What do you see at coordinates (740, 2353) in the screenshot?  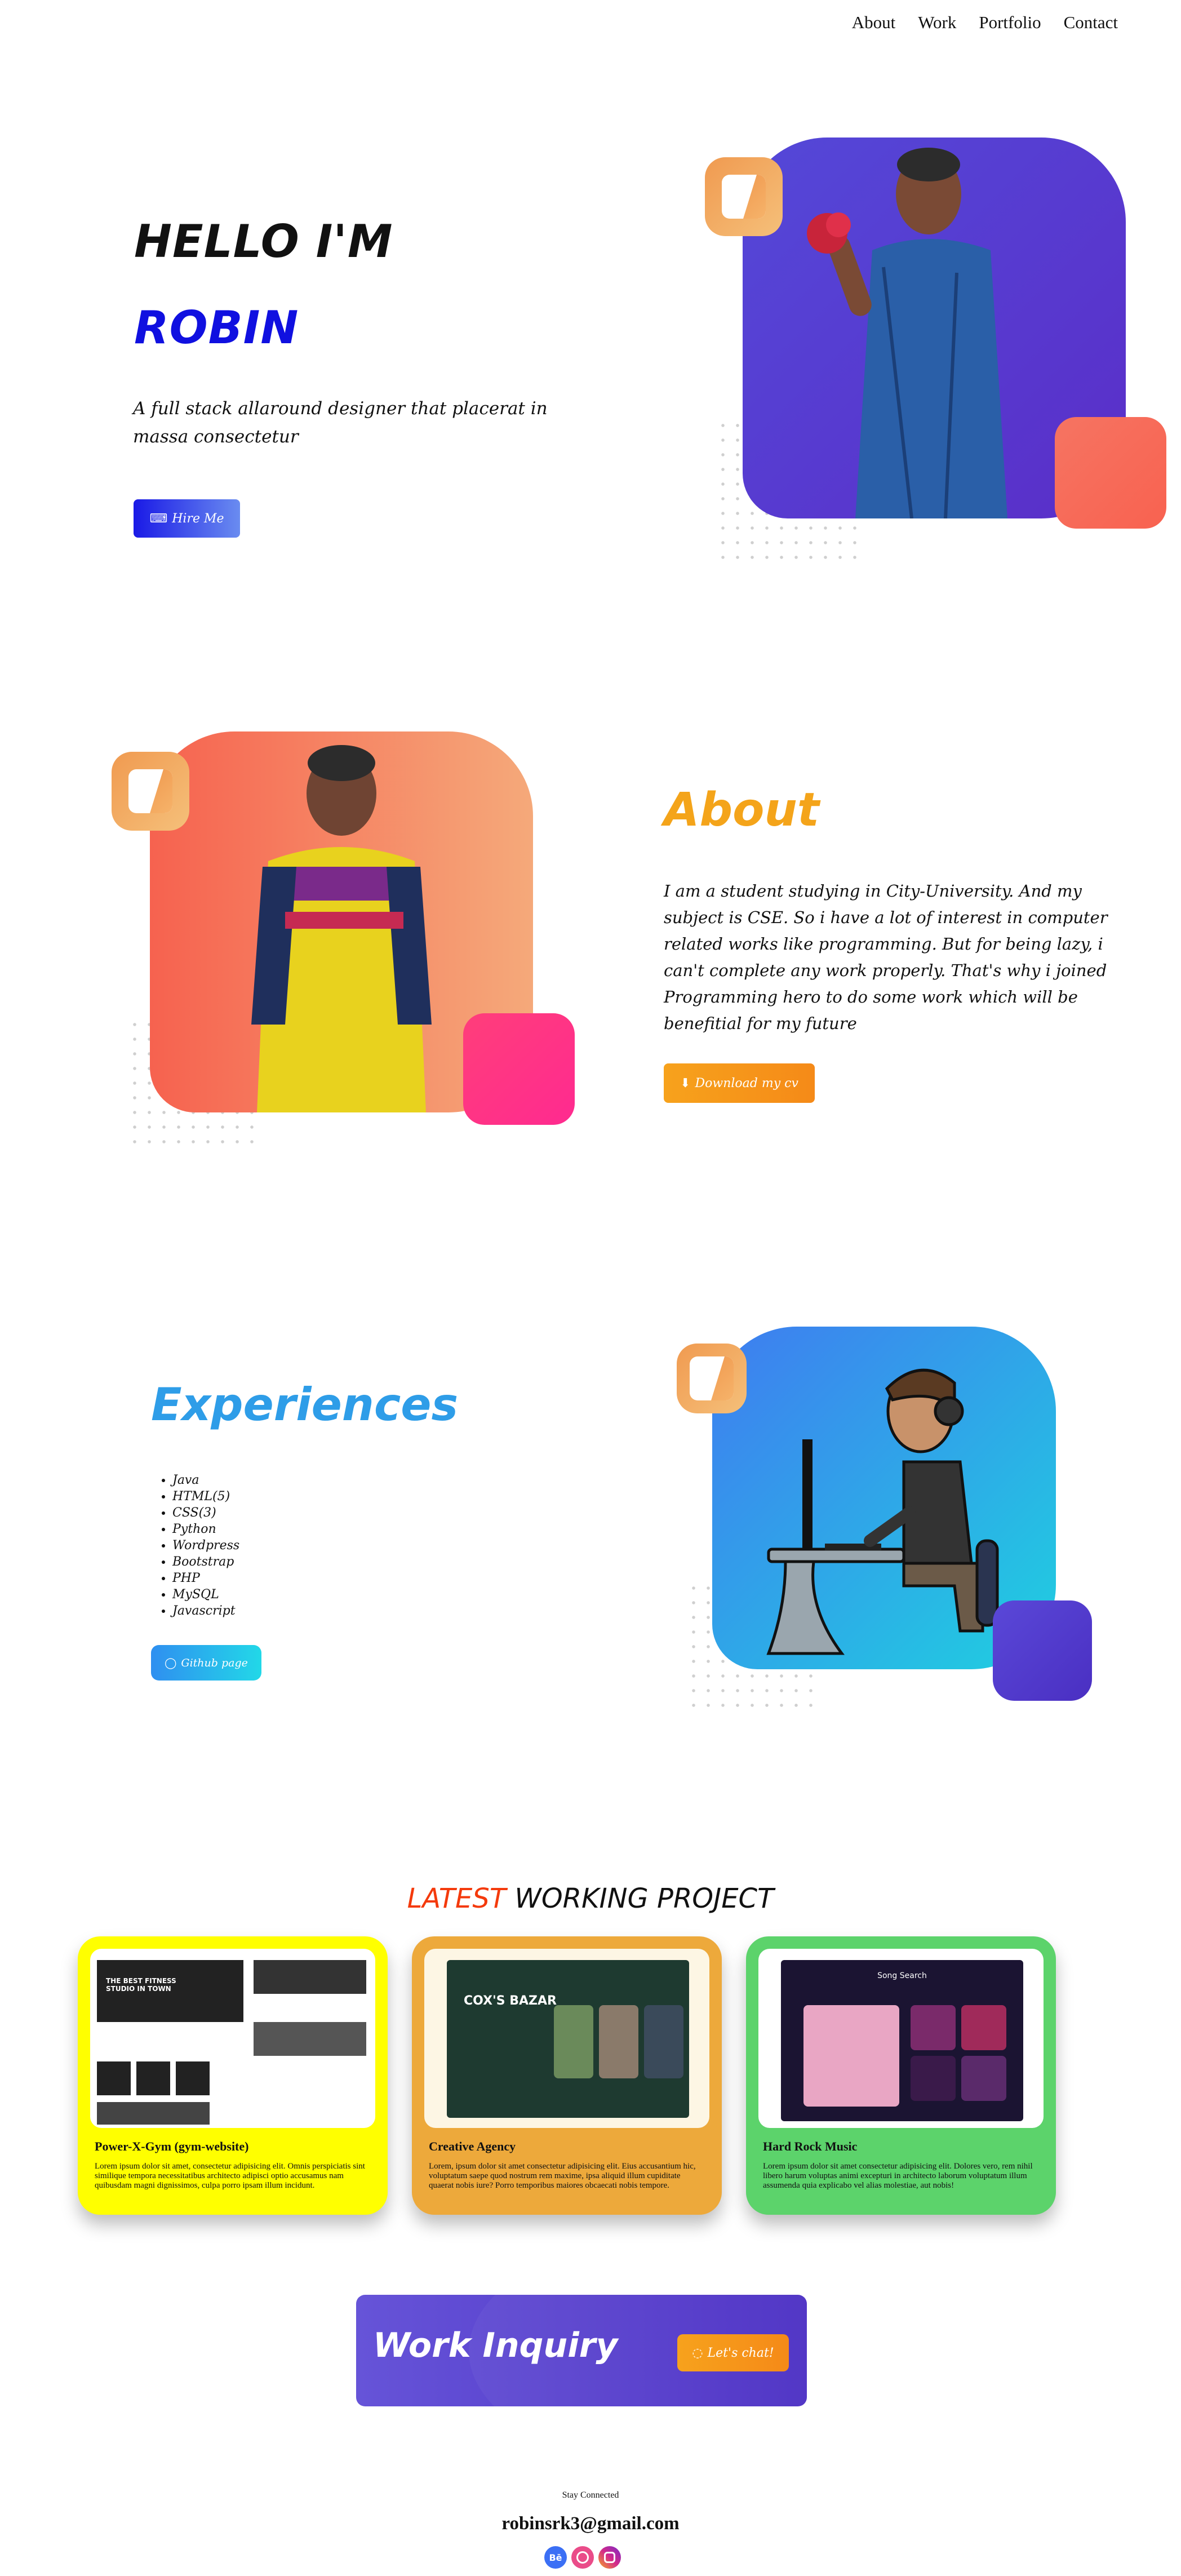 I see `lets-chat-label: Let's chat!` at bounding box center [740, 2353].